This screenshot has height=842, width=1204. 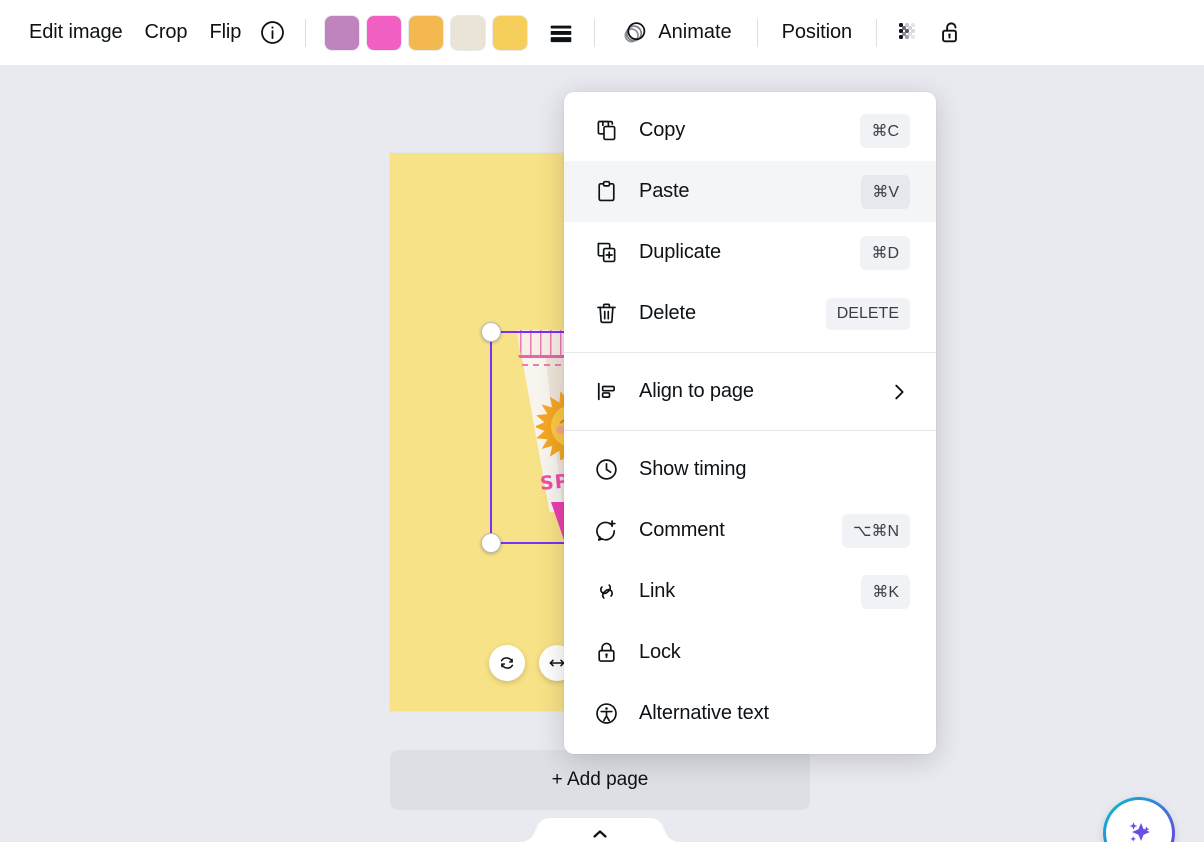 I want to click on menu-item-paste: Paste ⌘V, so click(x=750, y=191).